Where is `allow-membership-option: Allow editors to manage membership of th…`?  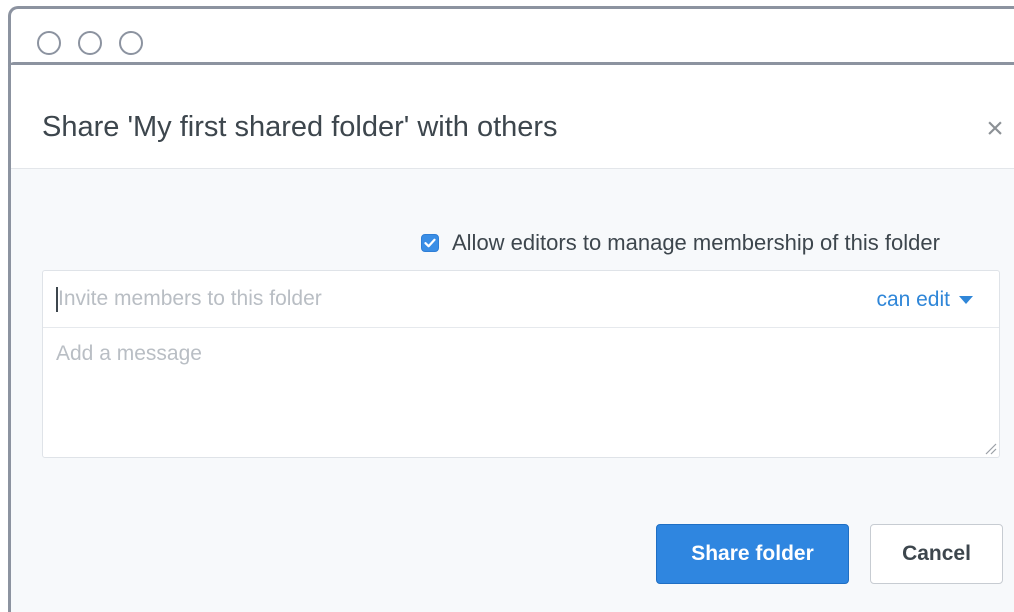 allow-membership-option: Allow editors to manage membership of th… is located at coordinates (680, 243).